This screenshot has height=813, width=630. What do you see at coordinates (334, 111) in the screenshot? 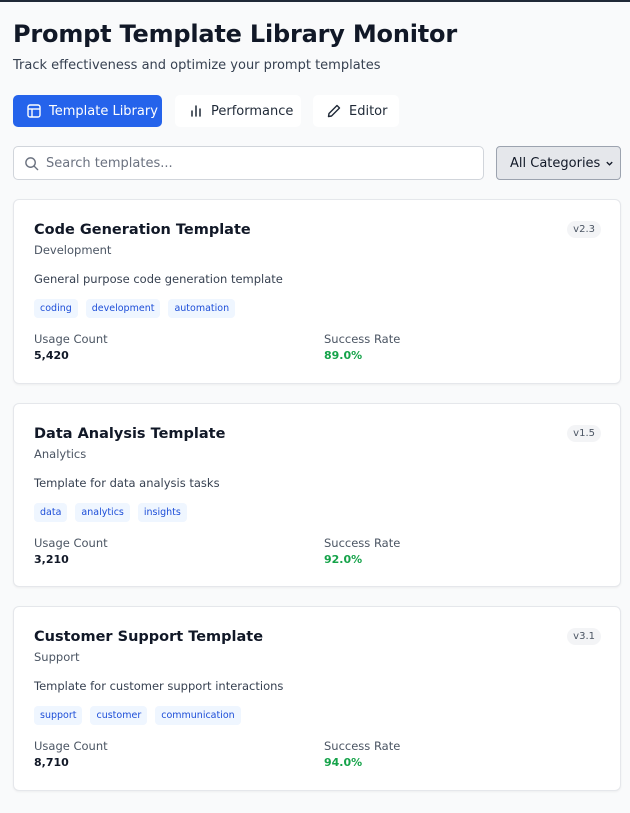
I see `pencil-icon` at bounding box center [334, 111].